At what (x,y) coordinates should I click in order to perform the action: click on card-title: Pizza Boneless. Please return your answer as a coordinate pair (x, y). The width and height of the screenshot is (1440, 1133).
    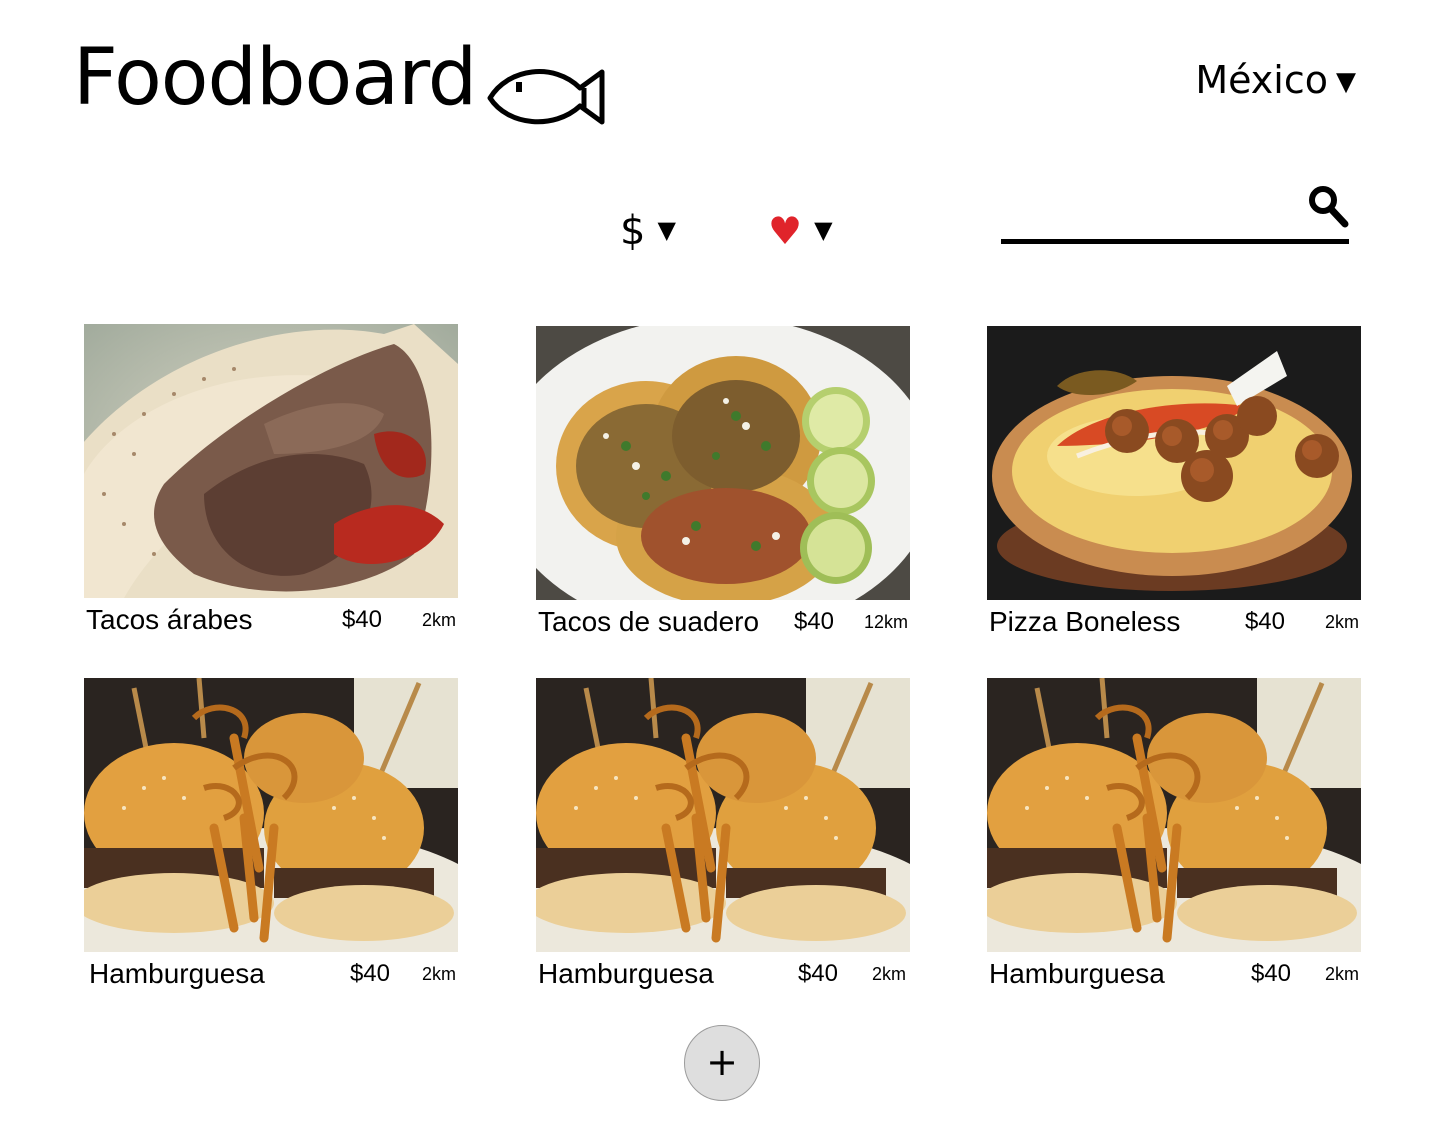
    Looking at the image, I should click on (1085, 621).